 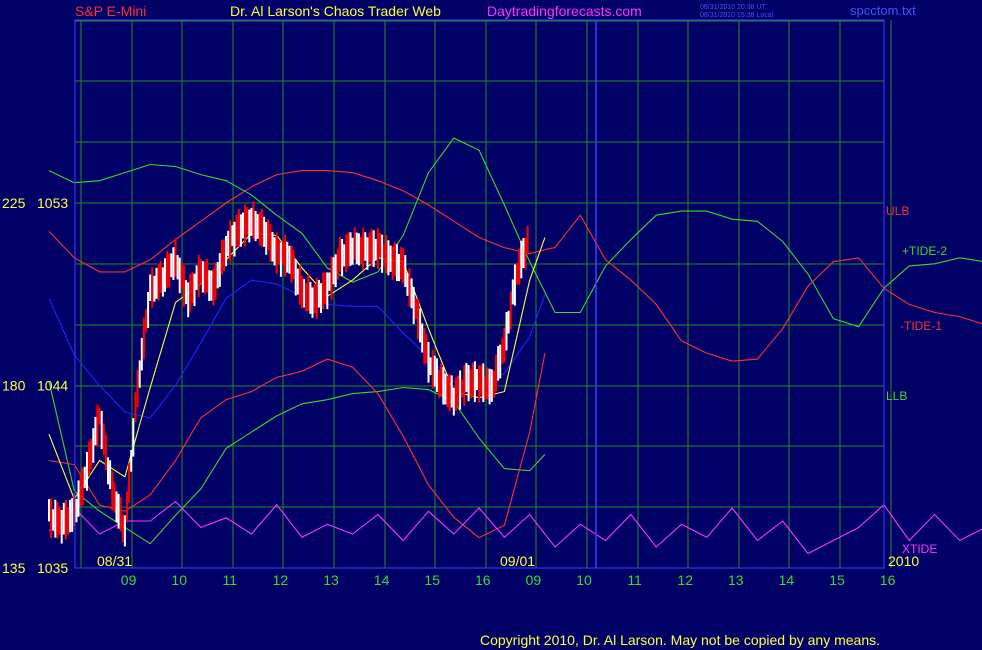 I want to click on y-tick-label-right: 1044, so click(x=52, y=386).